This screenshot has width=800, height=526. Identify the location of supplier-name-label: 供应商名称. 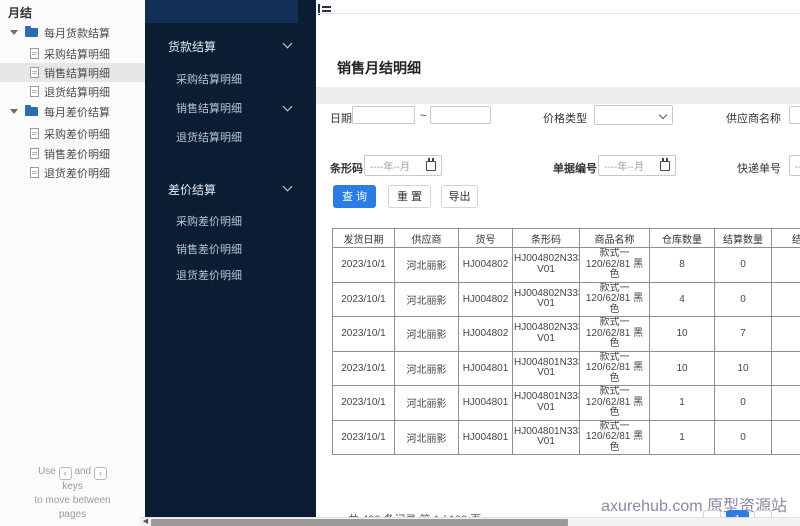
(753, 119).